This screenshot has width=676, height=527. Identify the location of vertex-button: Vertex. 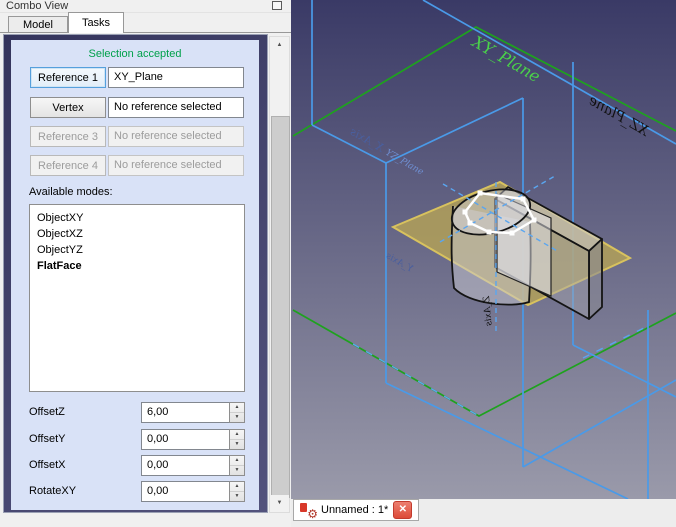
(68, 107).